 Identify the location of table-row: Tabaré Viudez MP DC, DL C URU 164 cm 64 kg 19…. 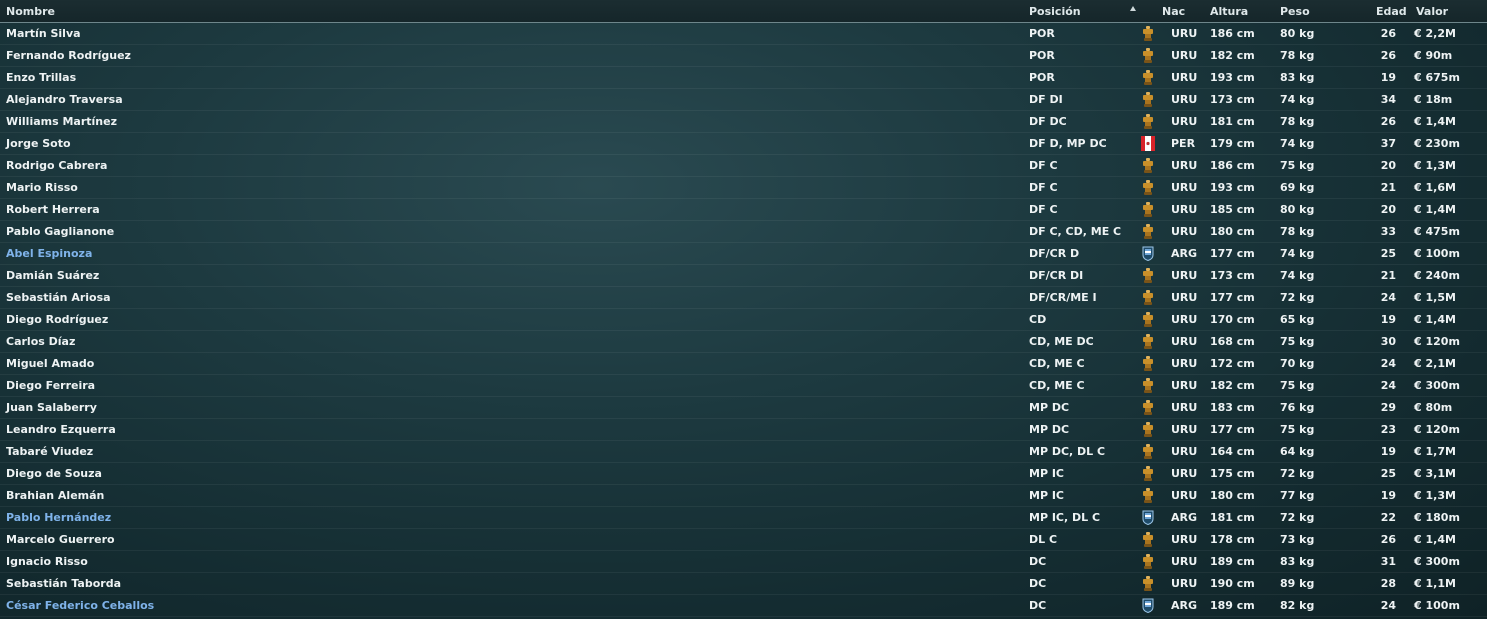
(743, 452).